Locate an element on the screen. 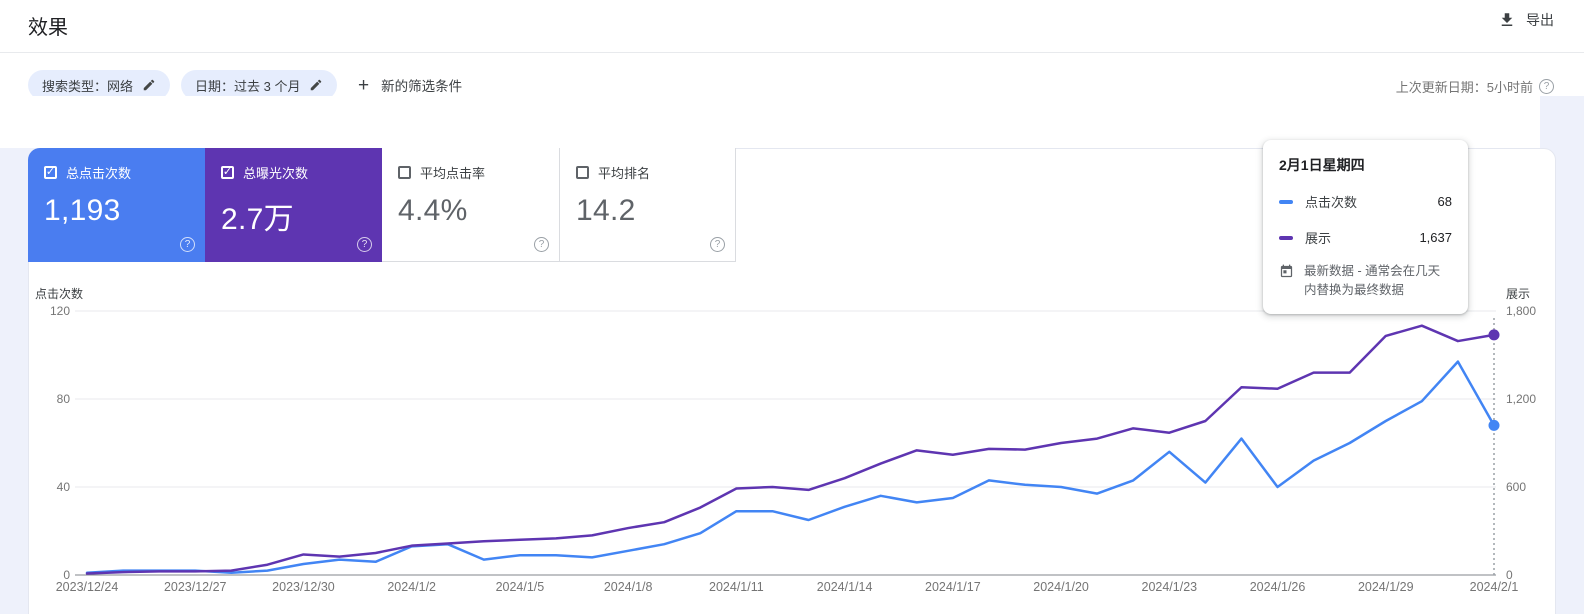 Image resolution: width=1584 pixels, height=614 pixels. page-title: 效果 is located at coordinates (48, 28).